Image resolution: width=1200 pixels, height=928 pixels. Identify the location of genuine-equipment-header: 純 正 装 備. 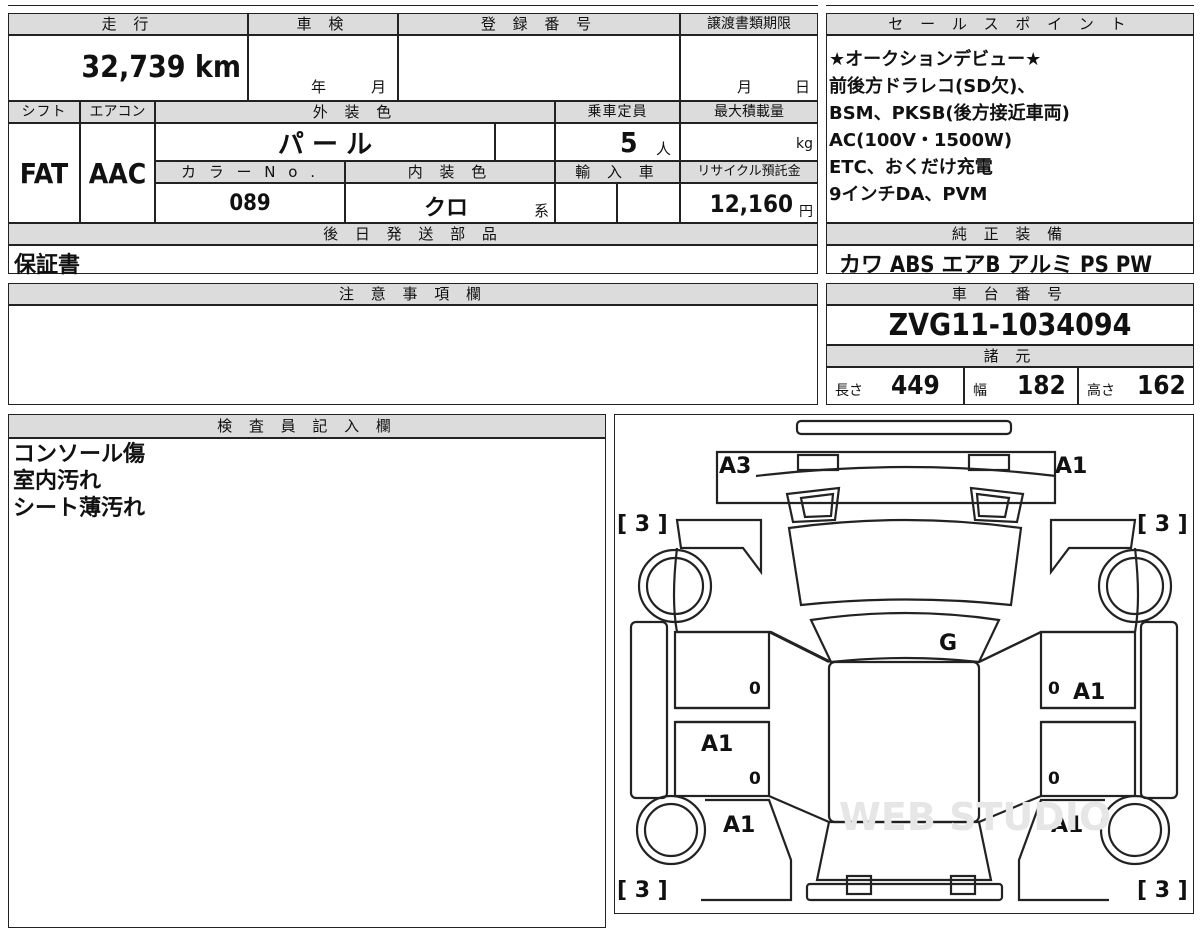
(1010, 234).